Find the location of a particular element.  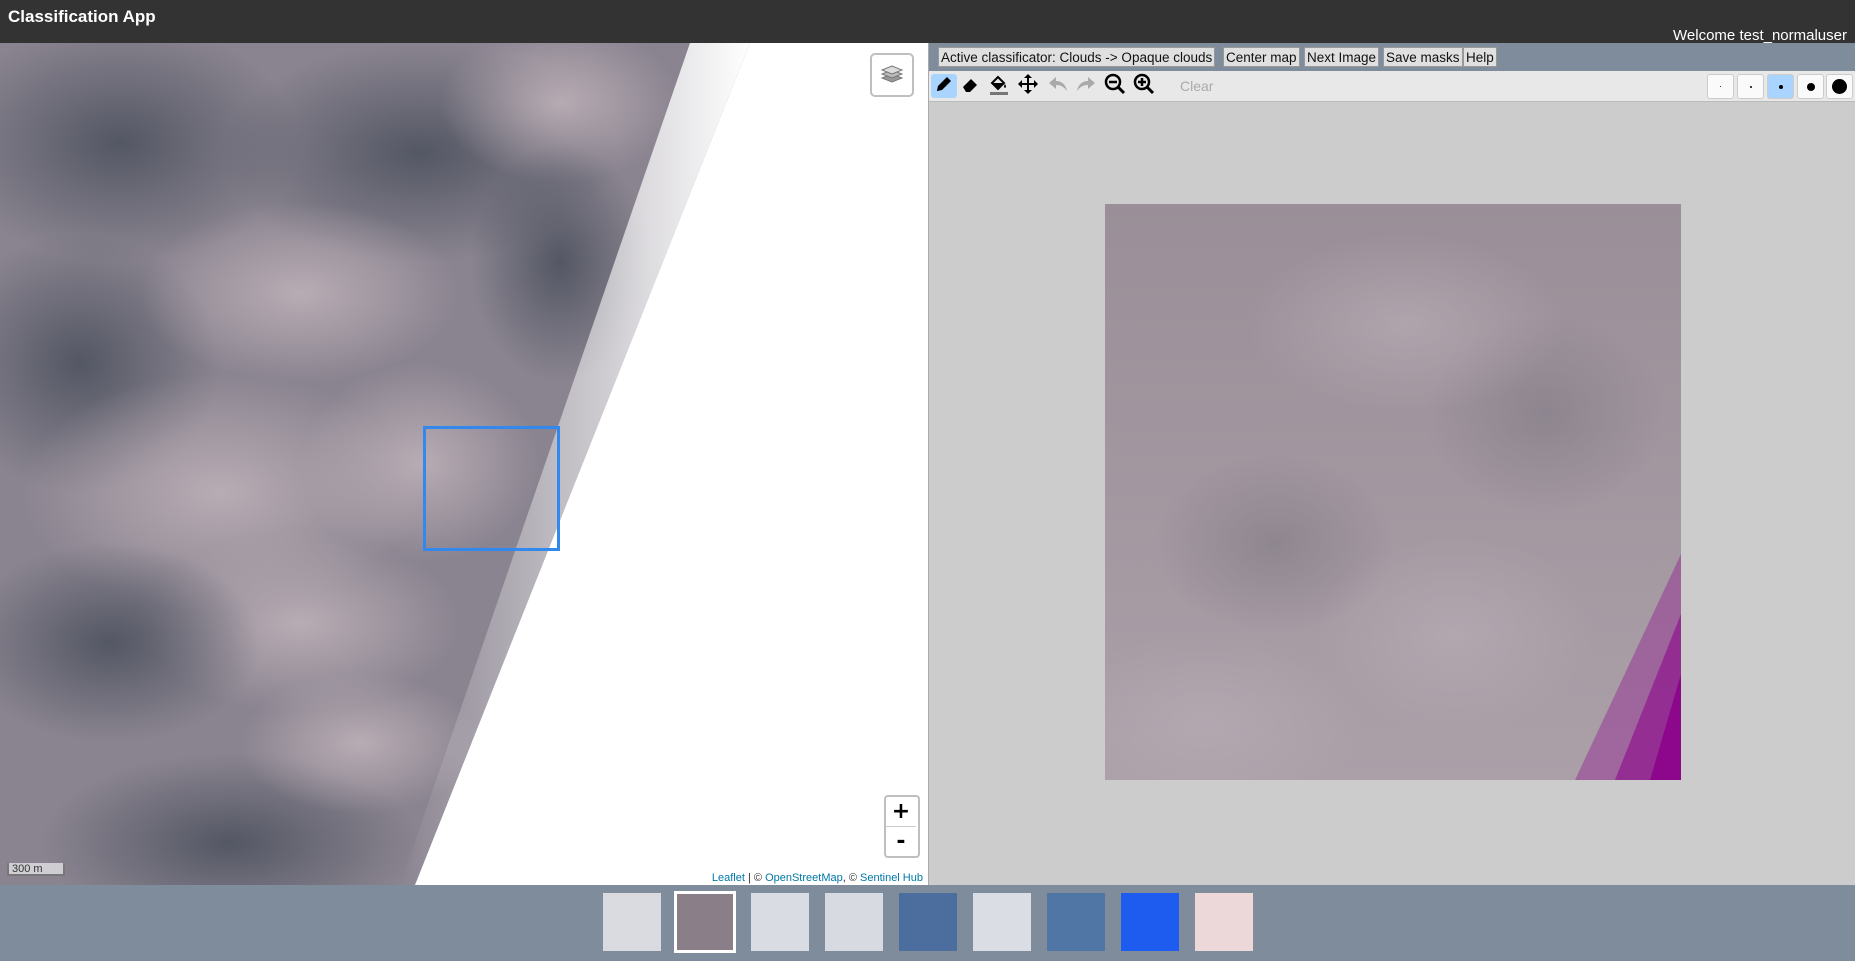

zoom-in-tool-button is located at coordinates (1144, 86).